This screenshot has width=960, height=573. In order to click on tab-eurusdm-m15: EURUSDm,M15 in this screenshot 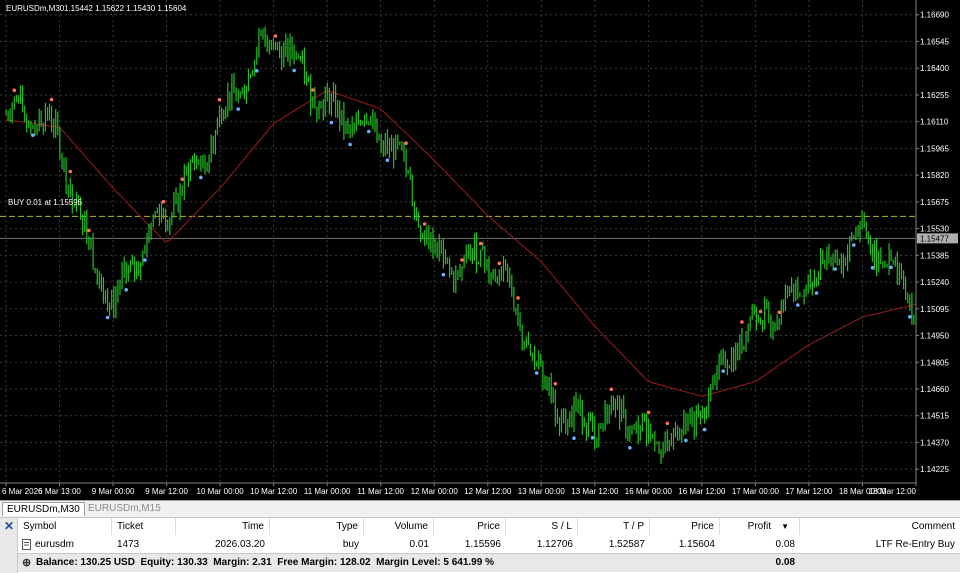, I will do `click(124, 509)`.